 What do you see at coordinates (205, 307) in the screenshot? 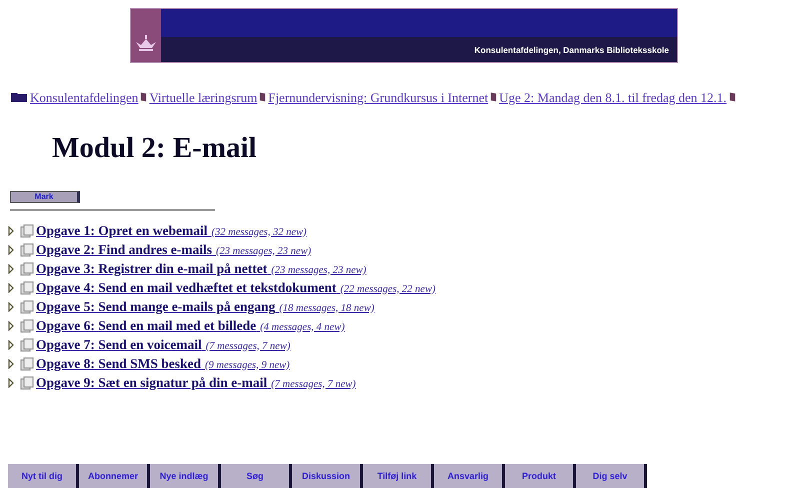
I see `topic-link: Opgave 5: Send mange e-mails på engang (18 messages, 18 new)` at bounding box center [205, 307].